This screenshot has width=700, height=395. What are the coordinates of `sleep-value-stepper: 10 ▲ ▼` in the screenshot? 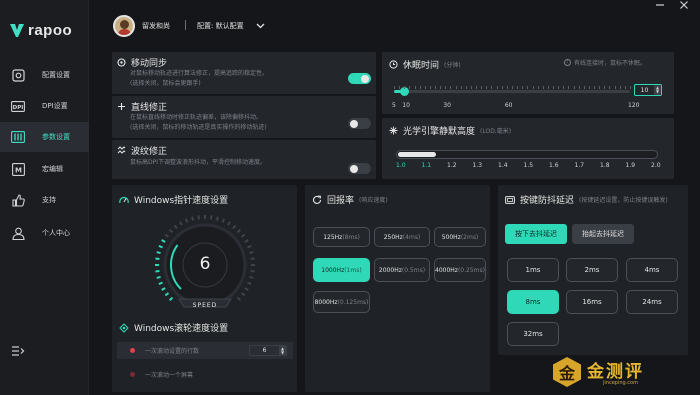 It's located at (648, 90).